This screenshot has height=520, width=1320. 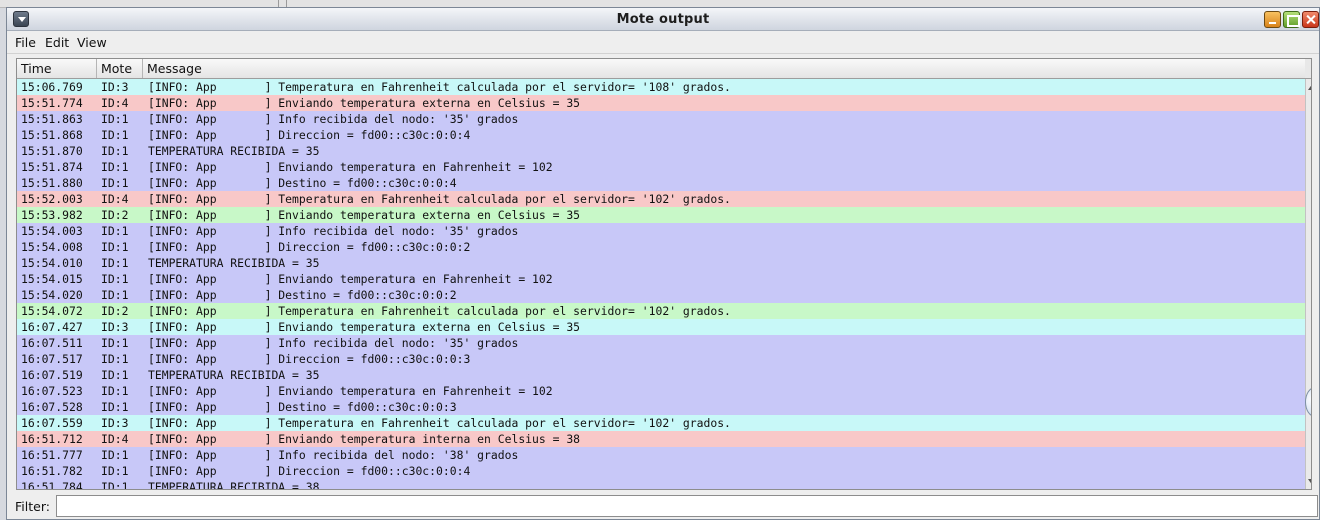 What do you see at coordinates (1309, 482) in the screenshot?
I see `scroll-down-icon` at bounding box center [1309, 482].